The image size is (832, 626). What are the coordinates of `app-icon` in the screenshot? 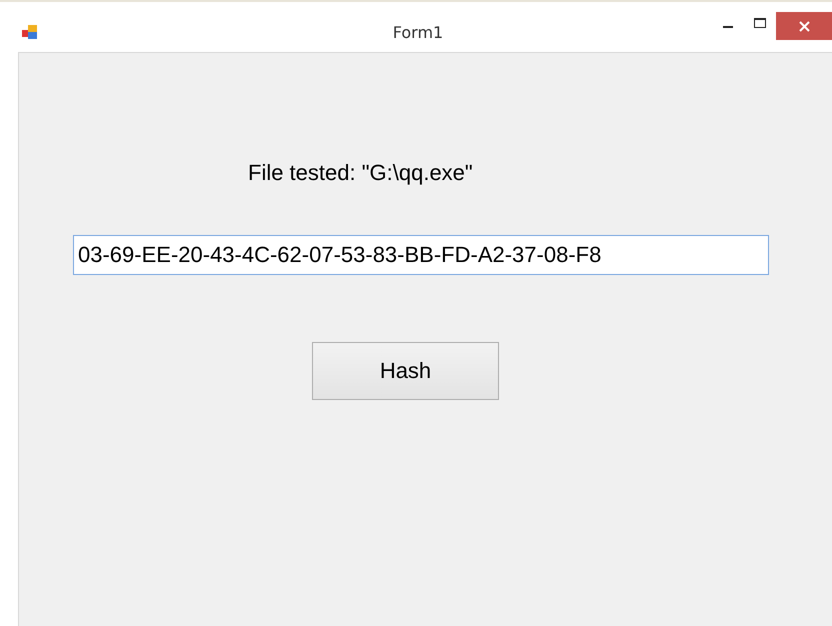 It's located at (30, 32).